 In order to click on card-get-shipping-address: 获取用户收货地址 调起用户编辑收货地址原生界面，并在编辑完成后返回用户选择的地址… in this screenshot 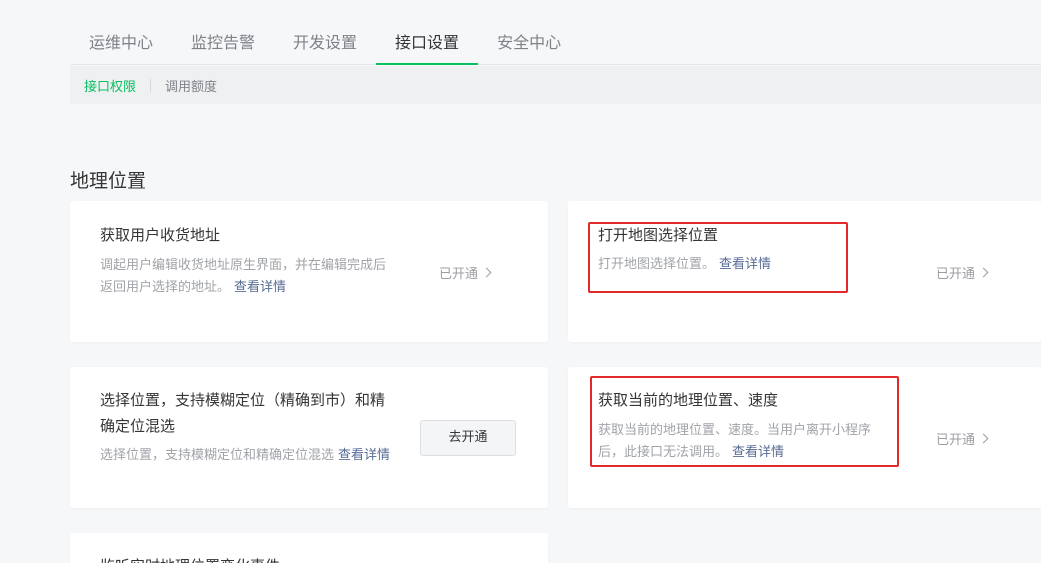, I will do `click(309, 271)`.